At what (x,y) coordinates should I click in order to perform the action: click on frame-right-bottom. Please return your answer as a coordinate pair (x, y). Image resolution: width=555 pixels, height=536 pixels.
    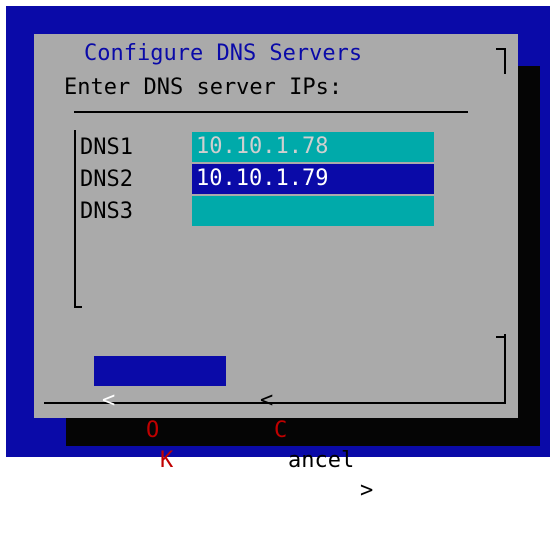
    Looking at the image, I should click on (505, 369).